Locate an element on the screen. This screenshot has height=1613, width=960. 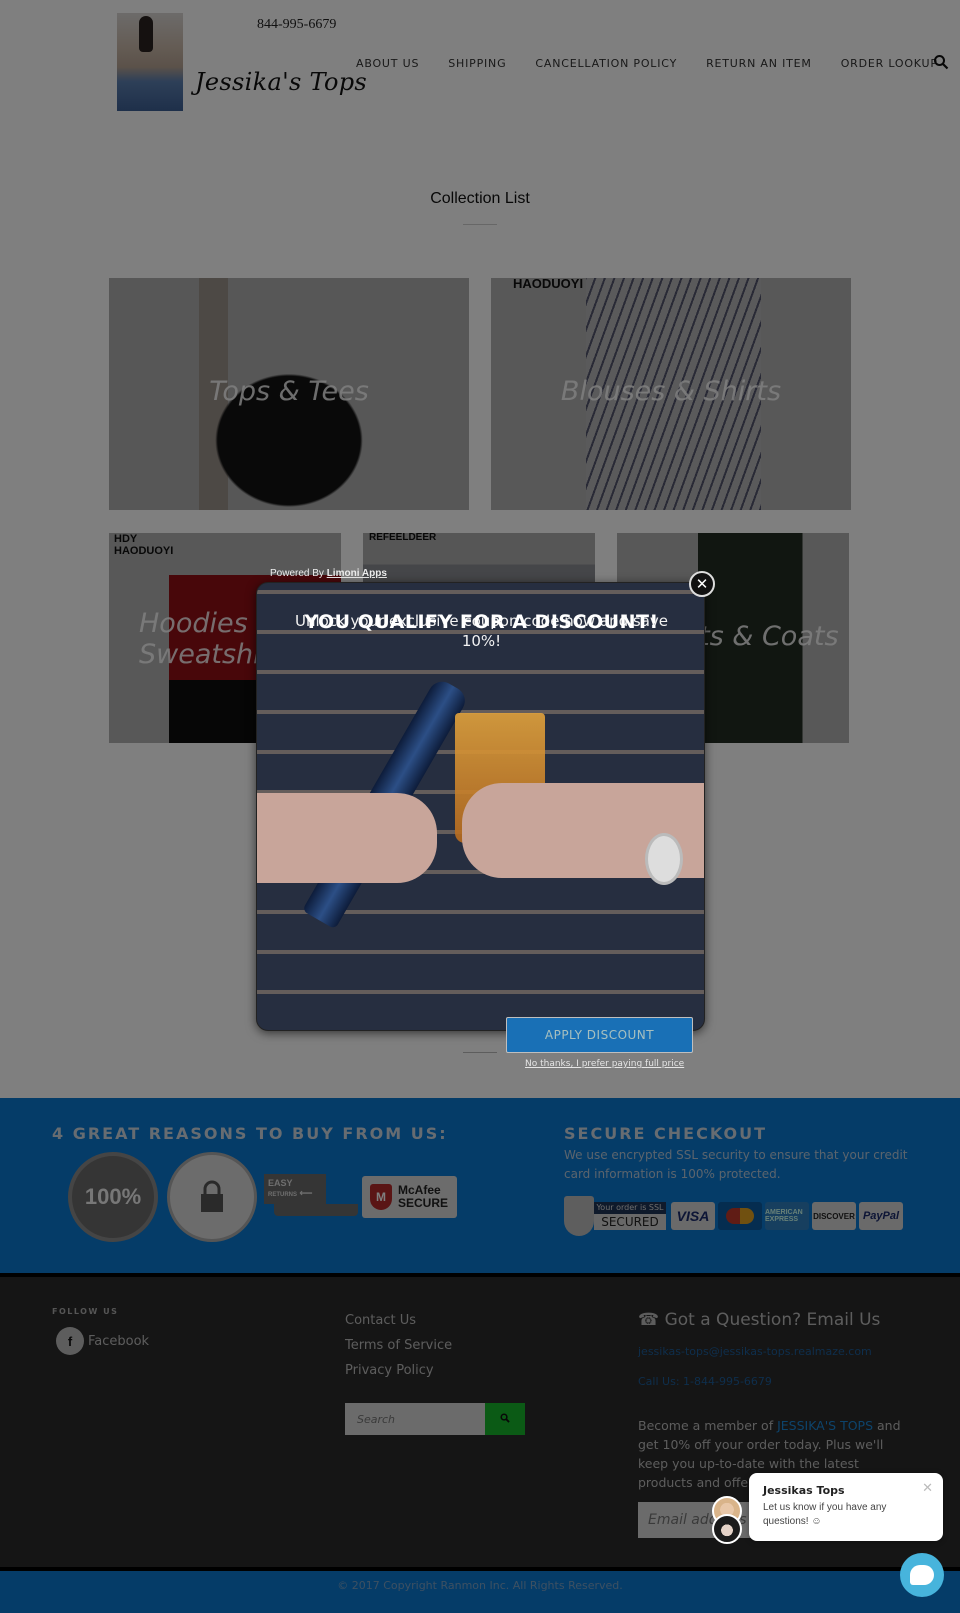
apply-discount-button: APPLY DISCOUNT is located at coordinates (599, 1035).